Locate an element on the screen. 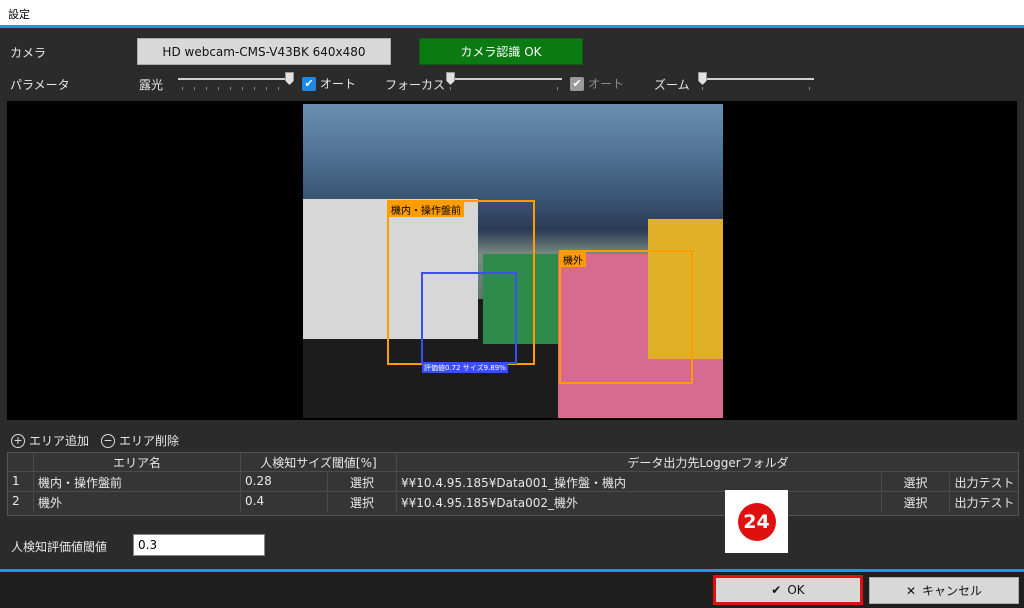 The width and height of the screenshot is (1024, 608). exposure-auto-checkbox: ✔ オート is located at coordinates (329, 83).